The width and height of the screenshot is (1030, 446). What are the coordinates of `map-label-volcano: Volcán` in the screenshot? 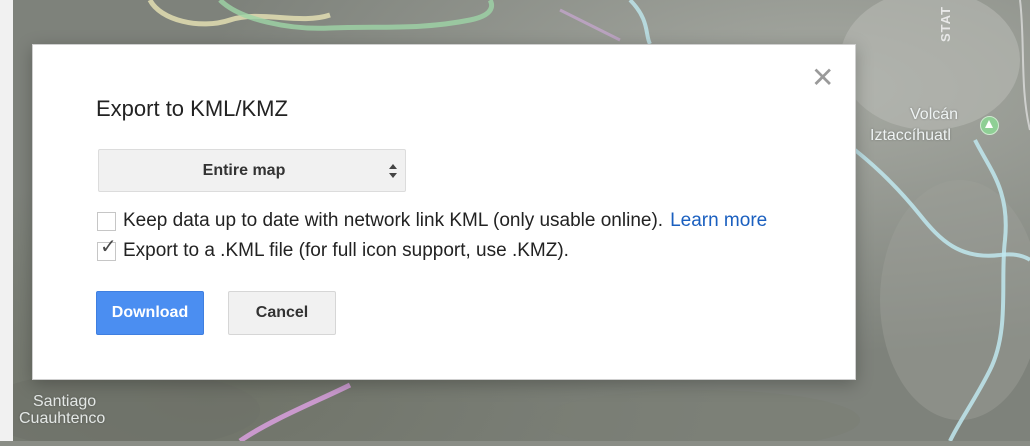 It's located at (934, 114).